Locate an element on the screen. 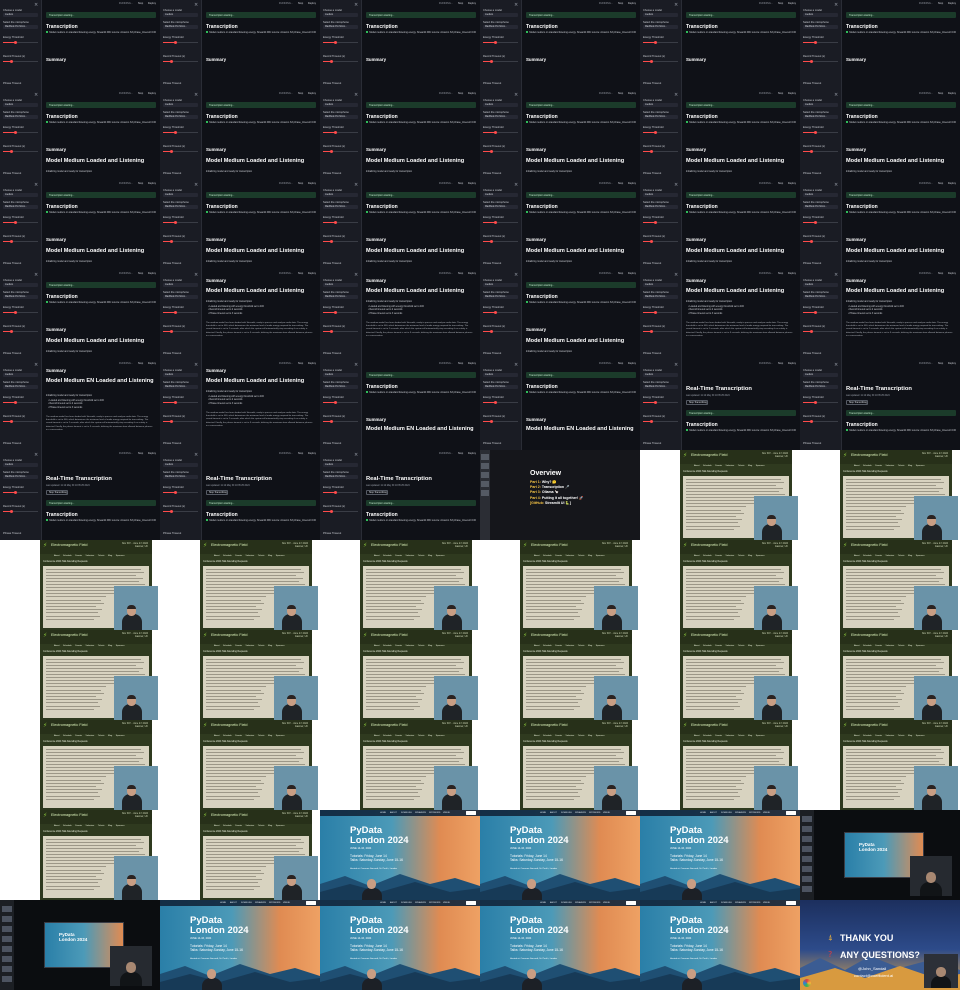 This screenshot has height=990, width=960. nav-item: HOME is located at coordinates (703, 813).